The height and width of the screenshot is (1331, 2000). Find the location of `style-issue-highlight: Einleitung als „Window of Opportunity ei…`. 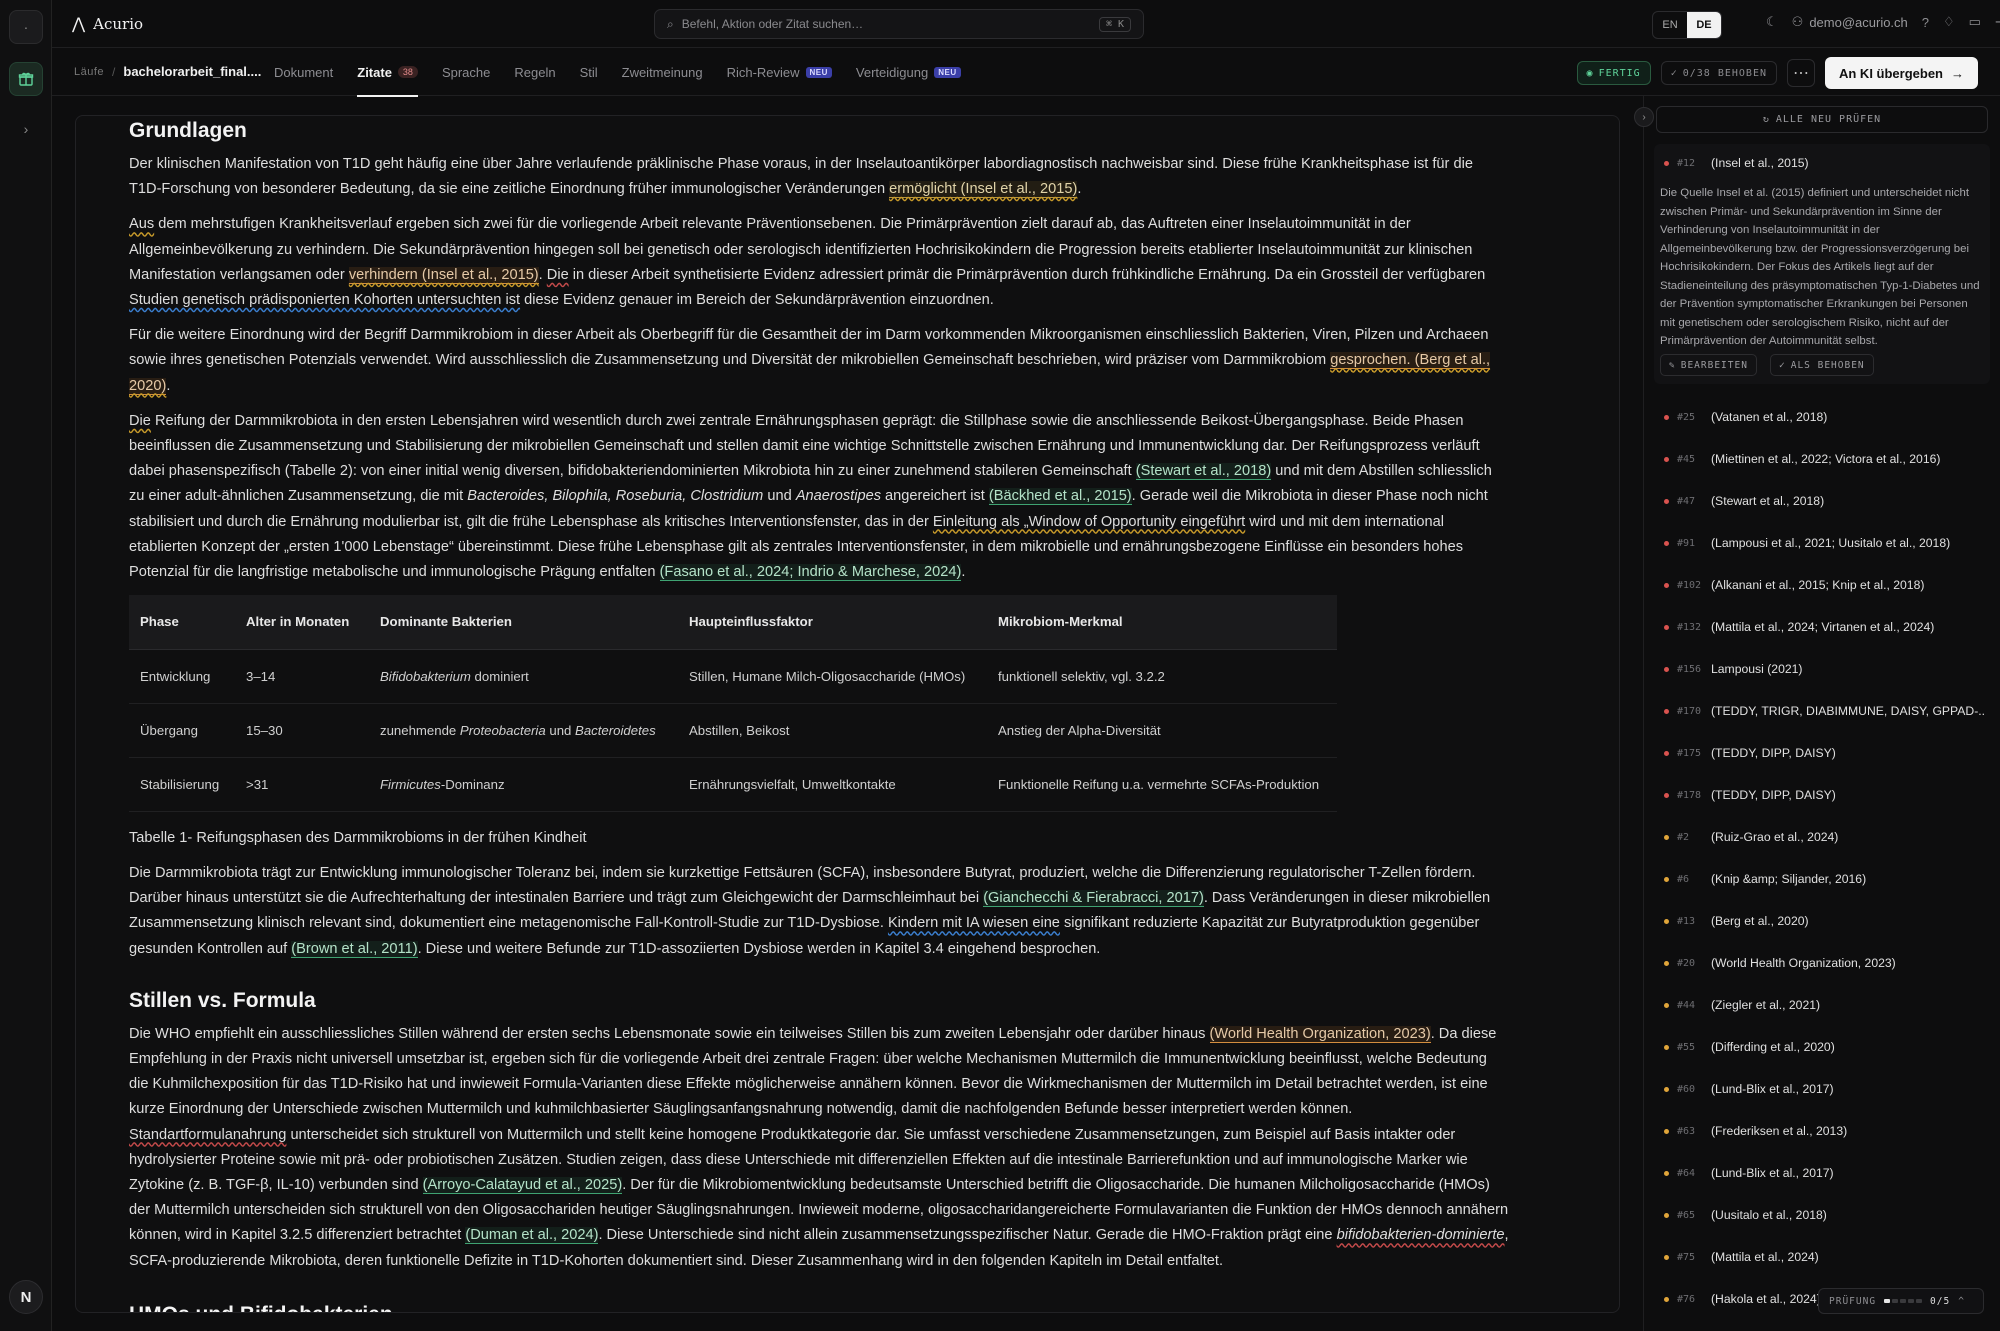

style-issue-highlight: Einleitung als „Window of Opportunity ei… is located at coordinates (1089, 522).